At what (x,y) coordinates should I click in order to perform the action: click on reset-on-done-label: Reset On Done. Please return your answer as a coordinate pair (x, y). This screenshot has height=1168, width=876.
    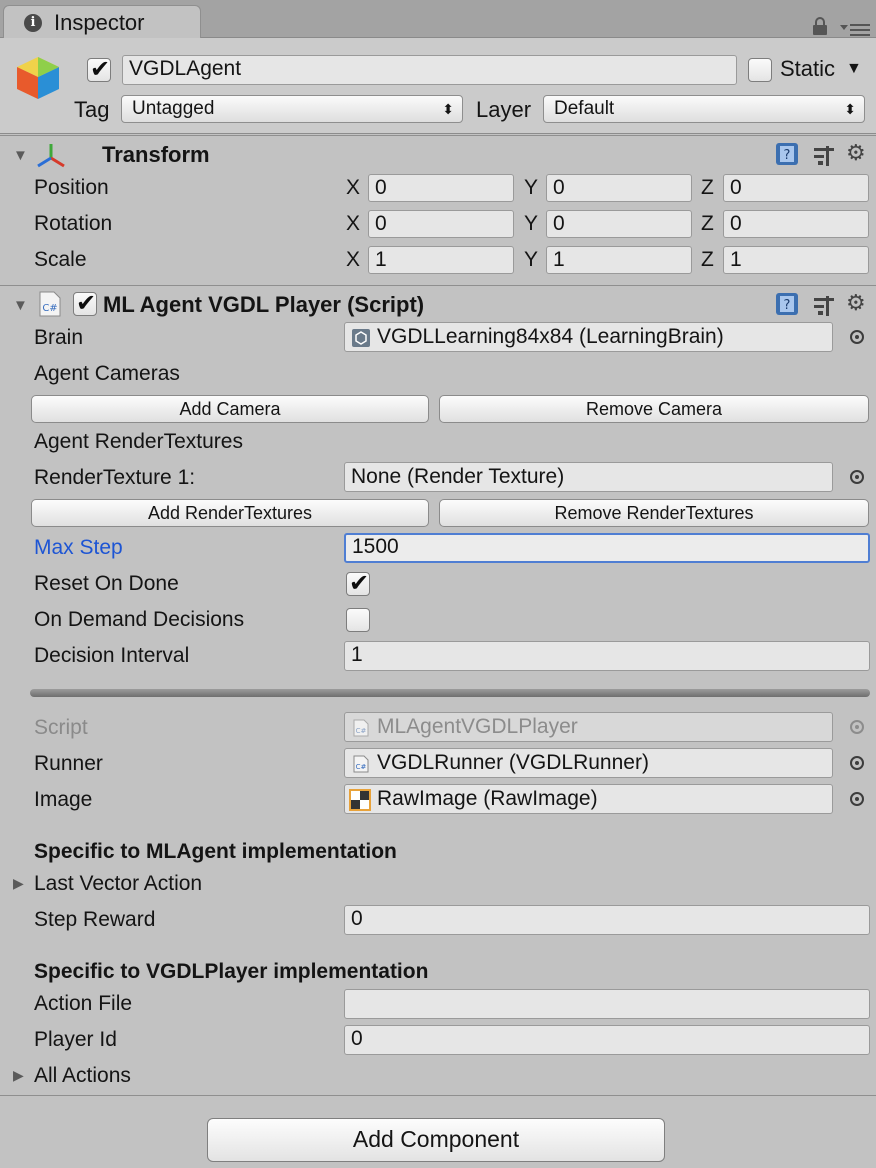
    Looking at the image, I should click on (106, 583).